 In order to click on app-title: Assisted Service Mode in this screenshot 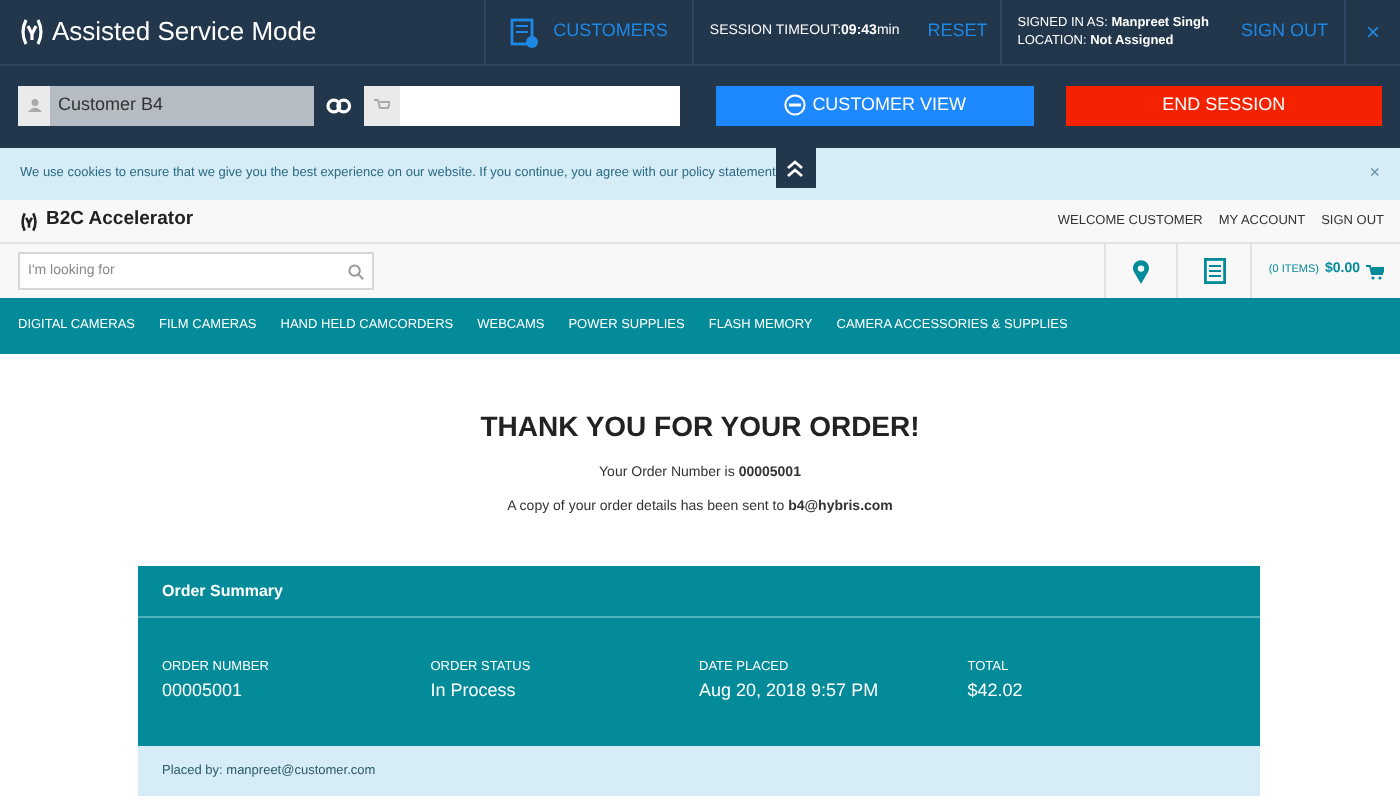, I will do `click(184, 32)`.